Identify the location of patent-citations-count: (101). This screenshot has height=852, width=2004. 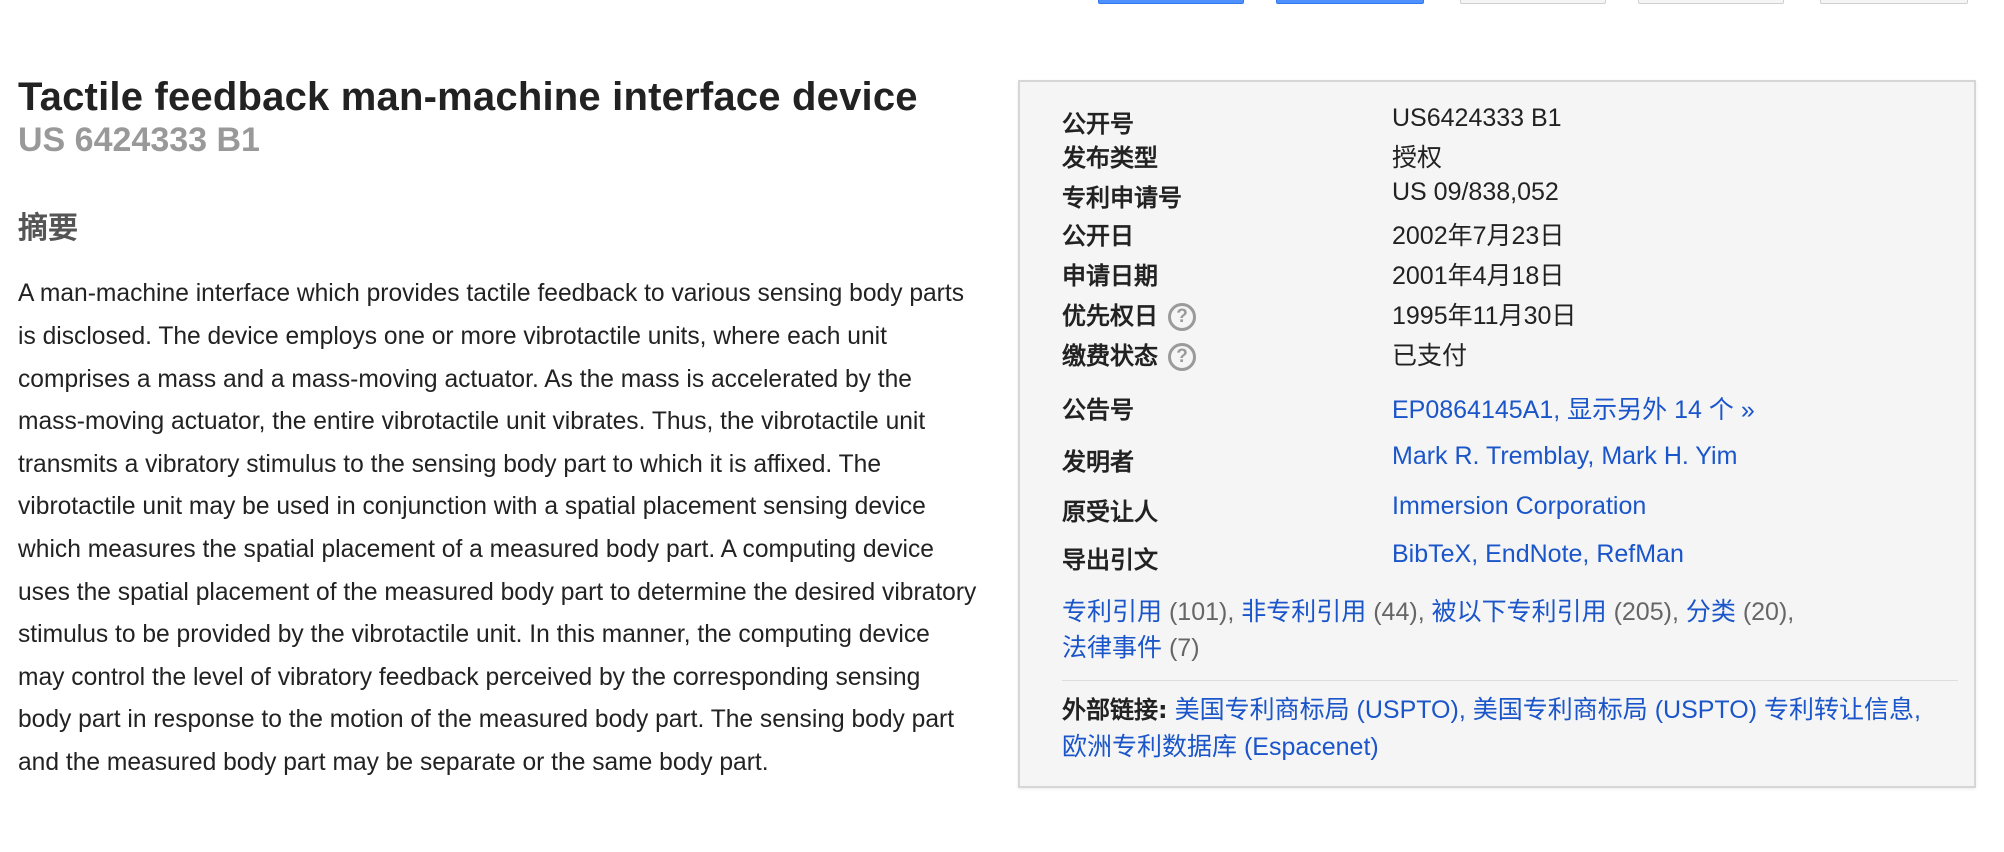
(1198, 612).